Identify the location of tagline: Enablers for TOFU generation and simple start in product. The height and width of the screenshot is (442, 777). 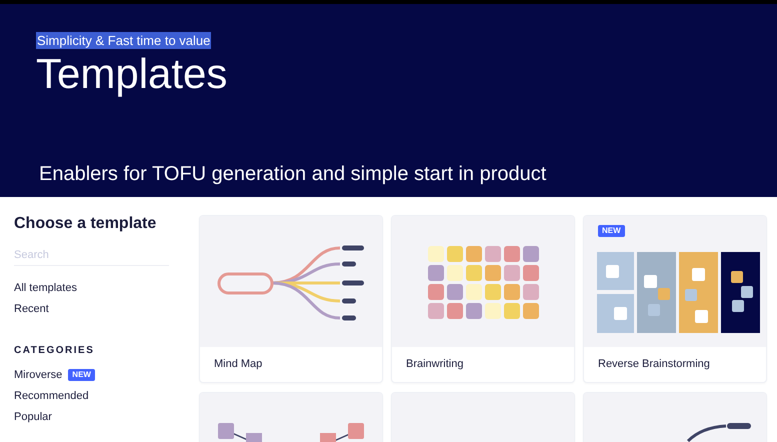
(292, 174).